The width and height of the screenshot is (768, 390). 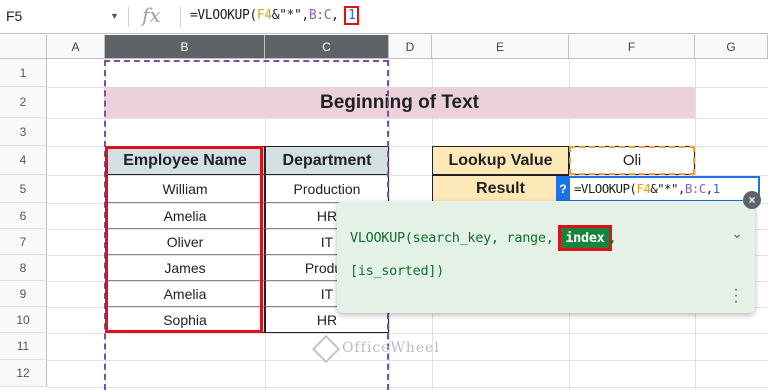 I want to click on help-toggle-button: ?, so click(x=563, y=189).